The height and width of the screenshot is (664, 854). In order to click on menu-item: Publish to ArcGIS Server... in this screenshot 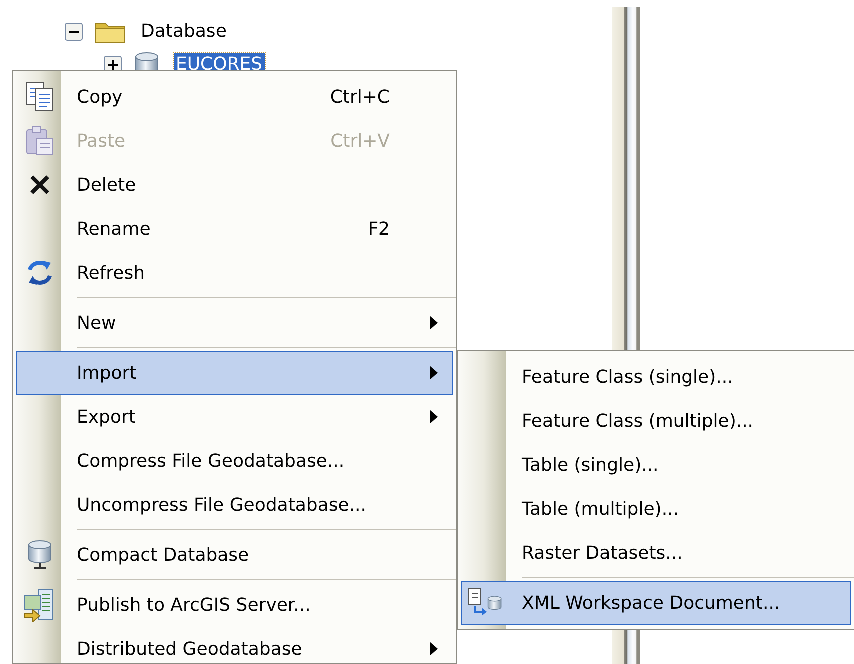, I will do `click(234, 605)`.